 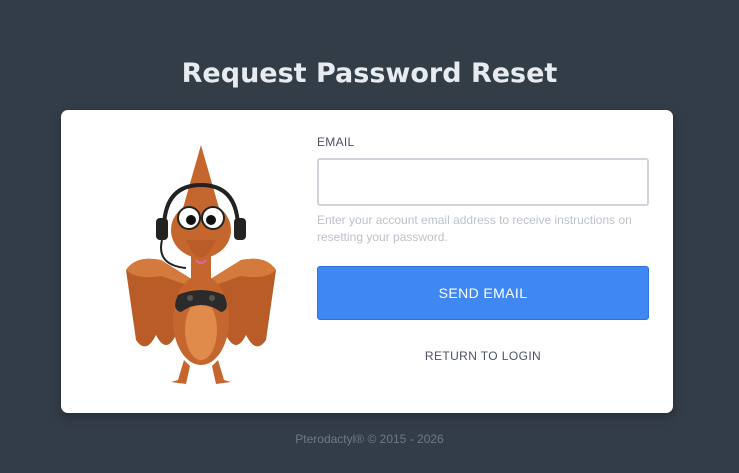 What do you see at coordinates (483, 293) in the screenshot?
I see `send-email-button: SEND EMAIL` at bounding box center [483, 293].